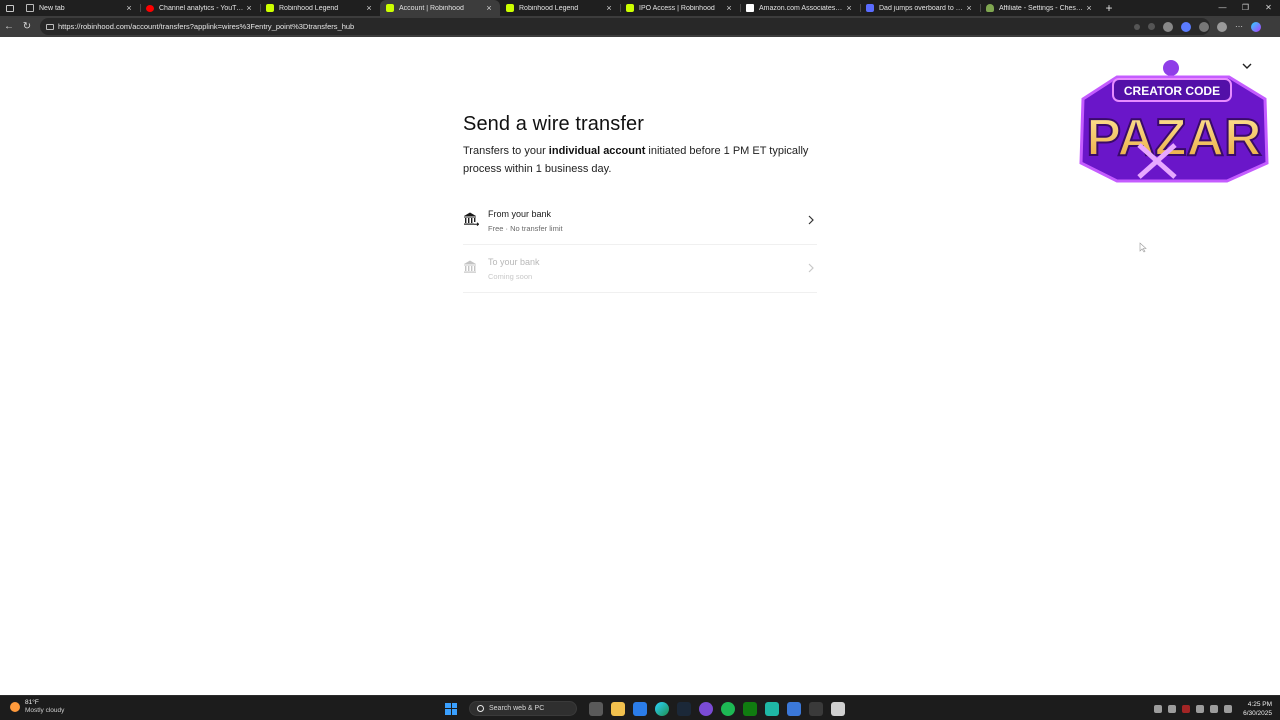 The height and width of the screenshot is (720, 1280). I want to click on taskbar-apps: Search web & PC, so click(647, 708).